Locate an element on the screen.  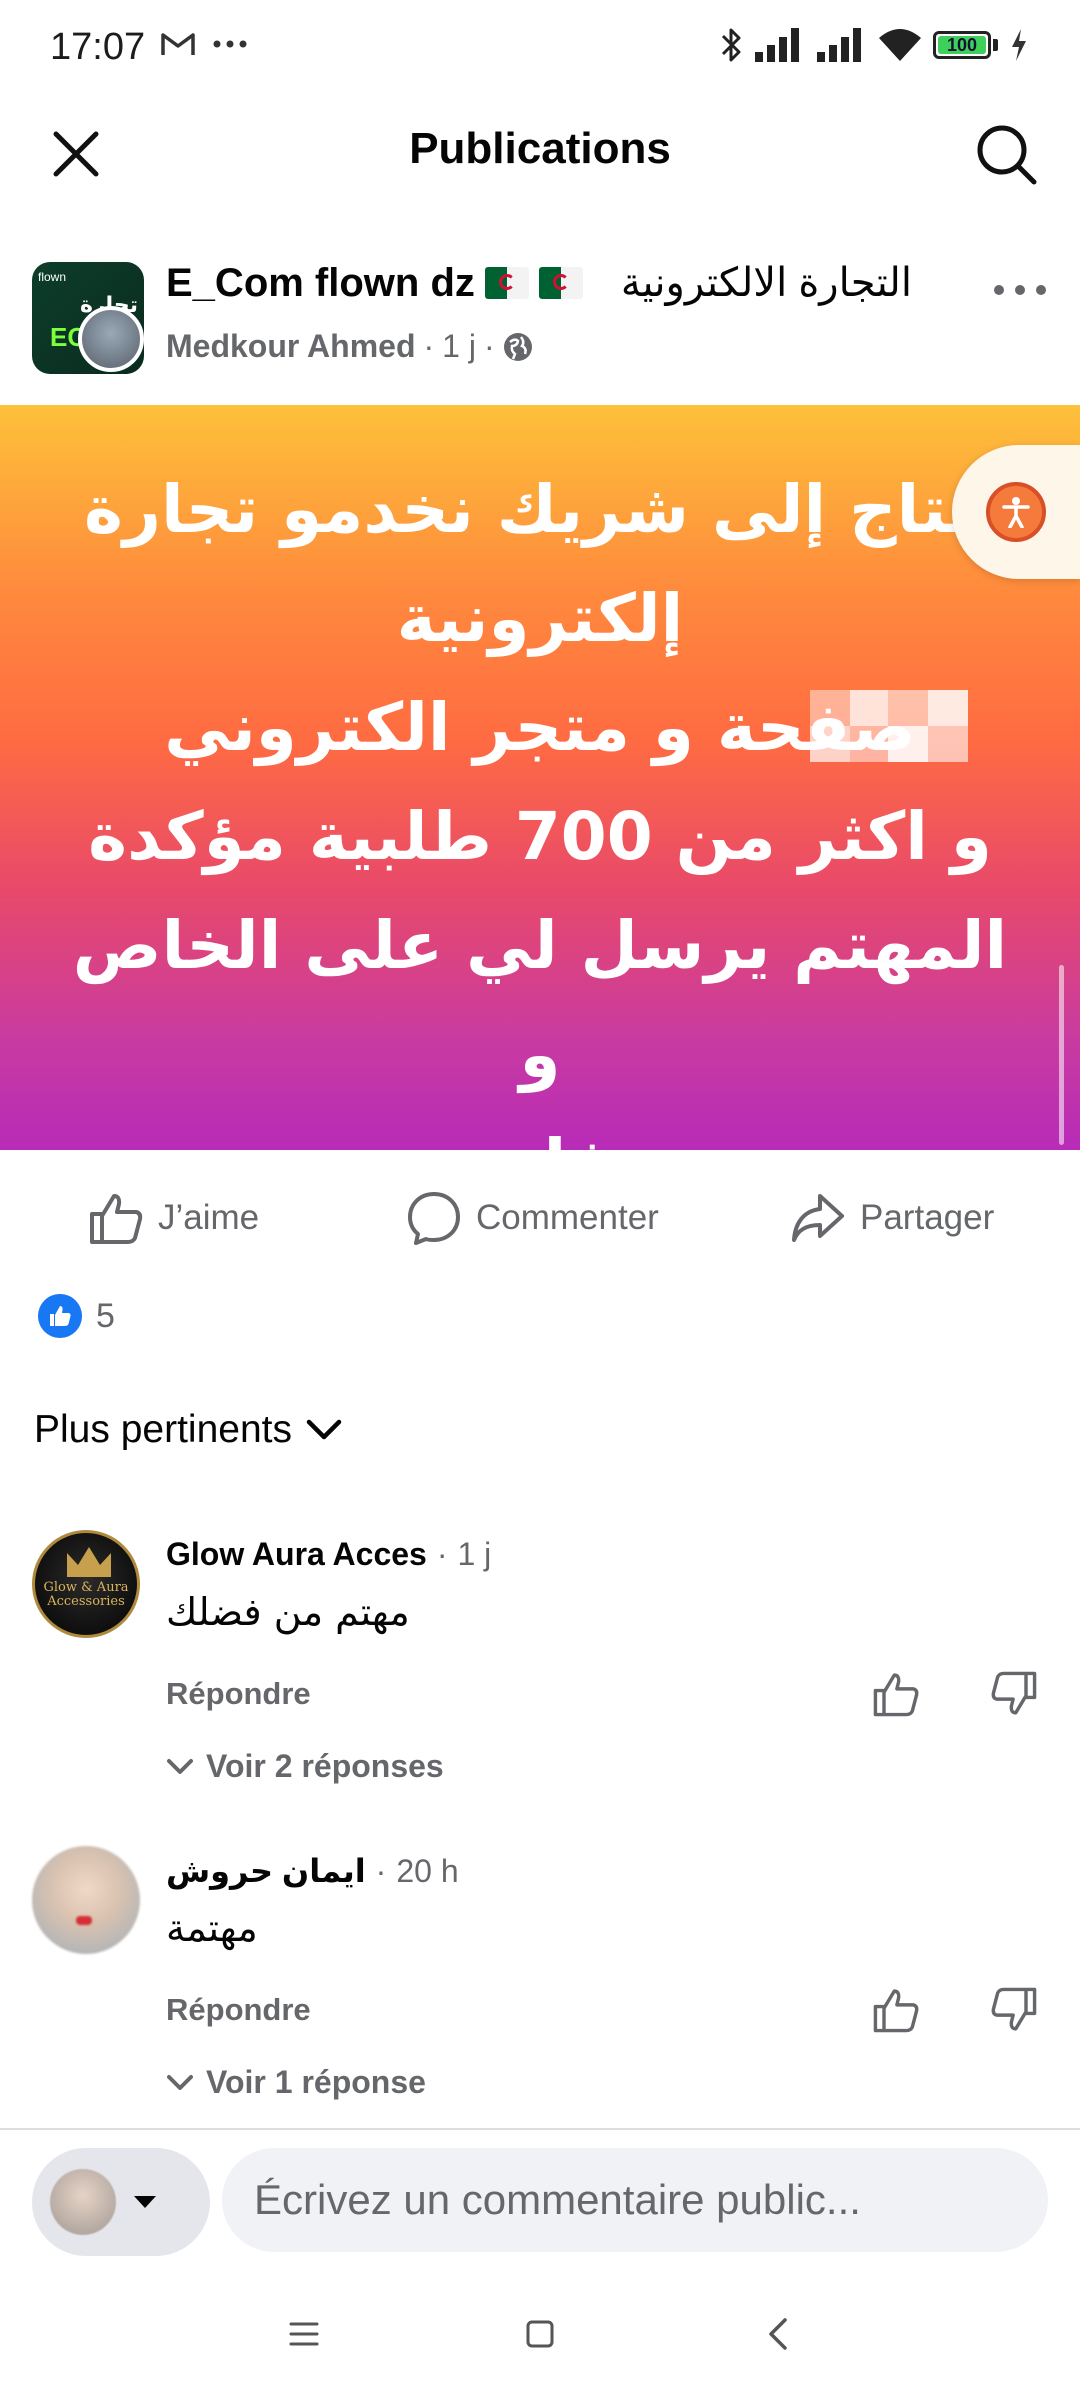
menu-icon is located at coordinates (304, 2334).